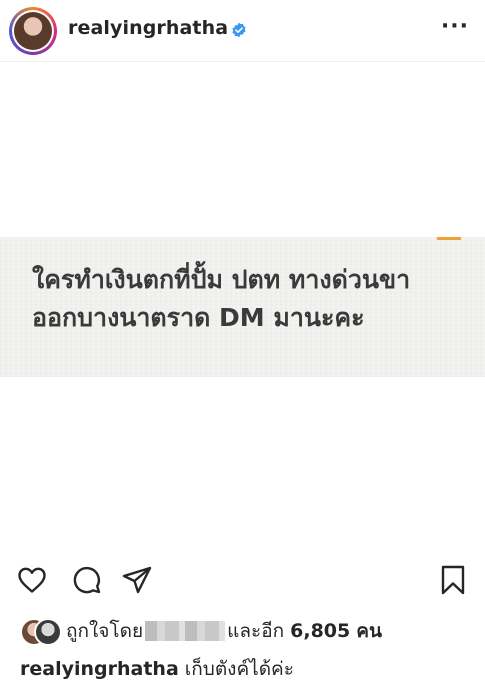 The height and width of the screenshot is (696, 485). I want to click on image-text-line-1: ใครทำเงินตกที่ปั้ม ปตท ทางด่วนขา, so click(221, 279).